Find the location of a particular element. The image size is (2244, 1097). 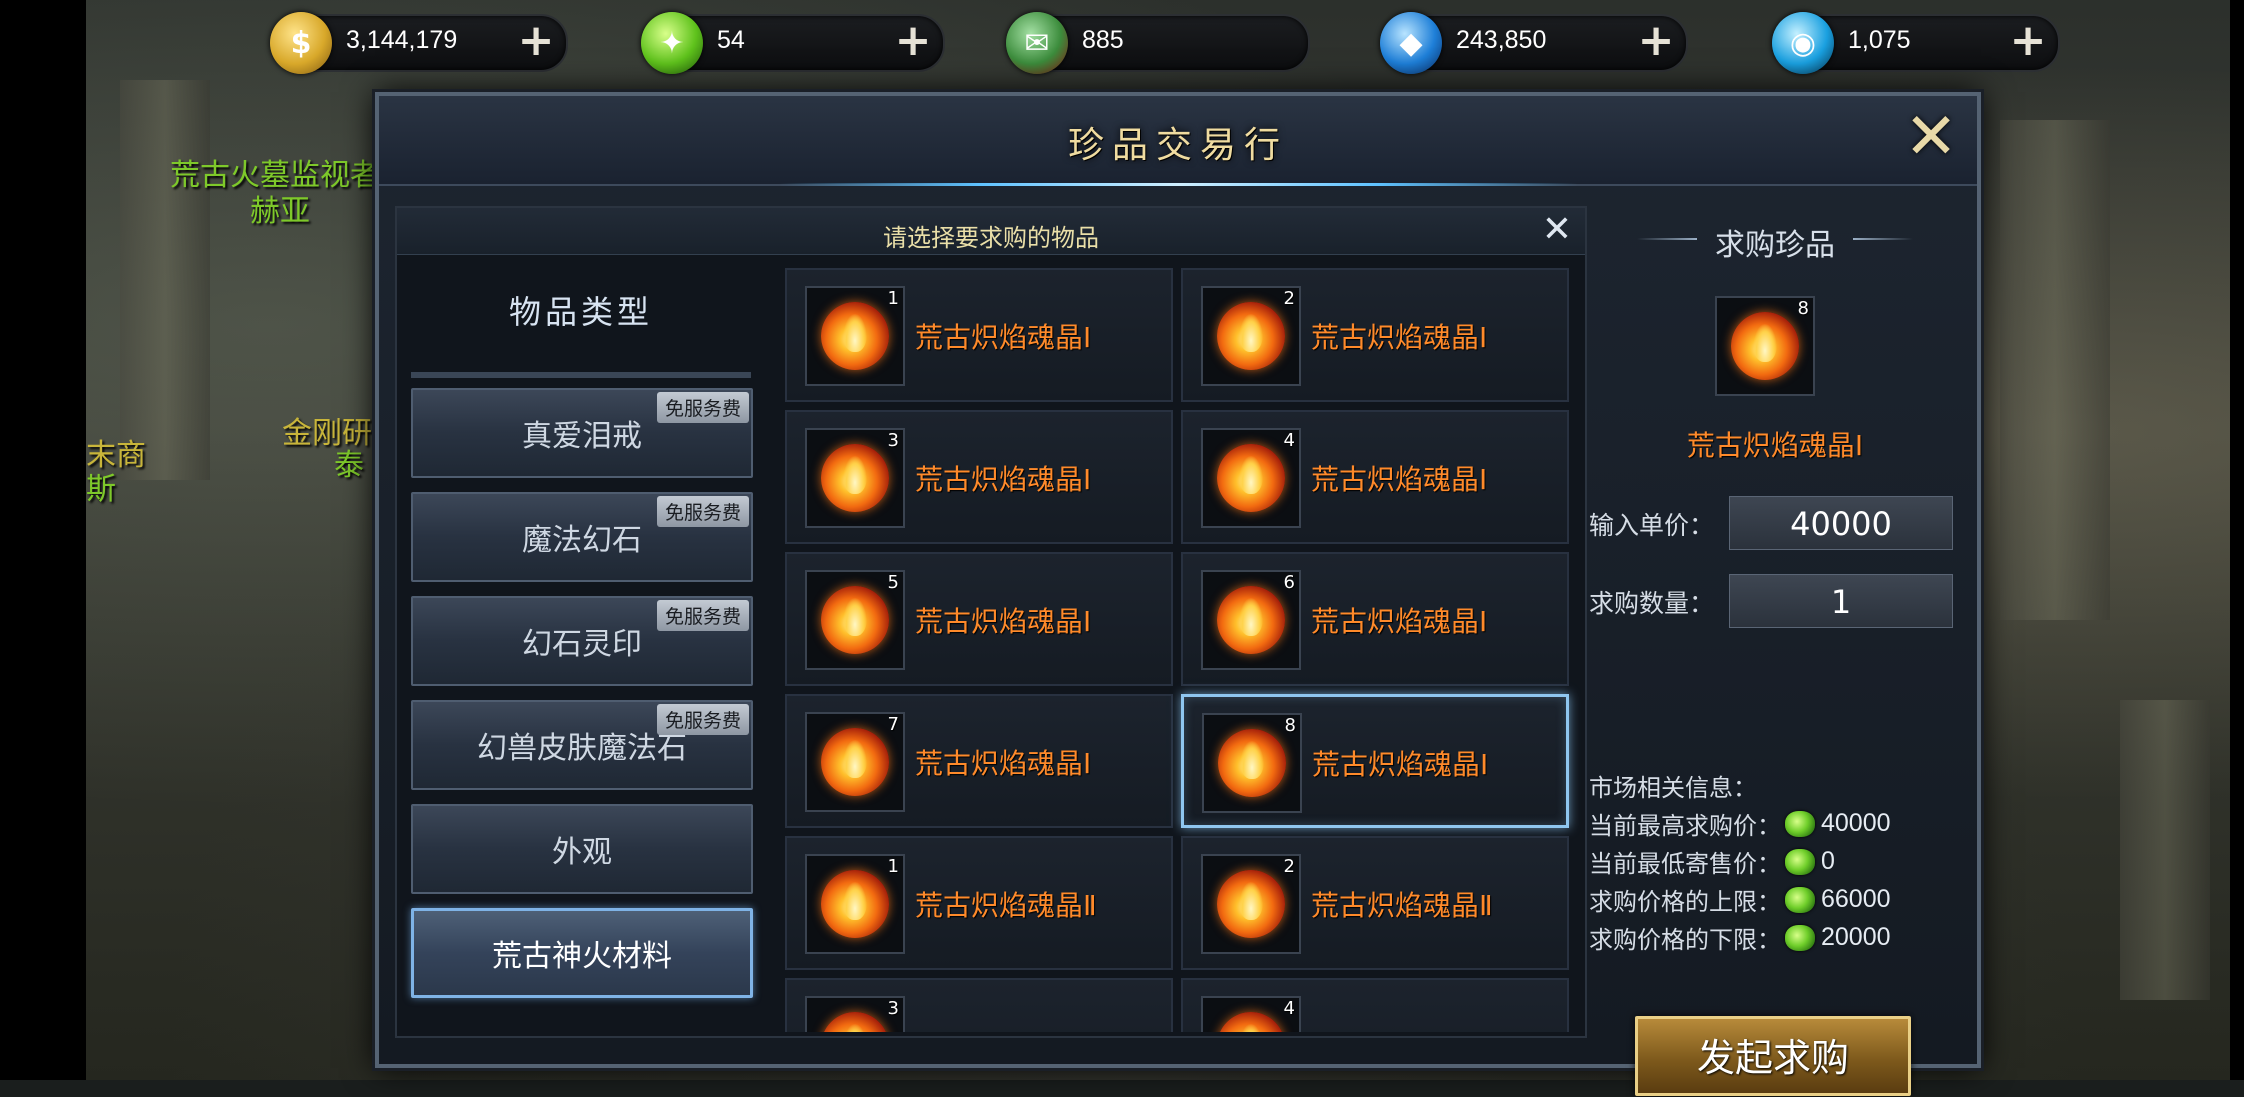

fire-soul-crystal-icon: 4 is located at coordinates (1251, 1014).